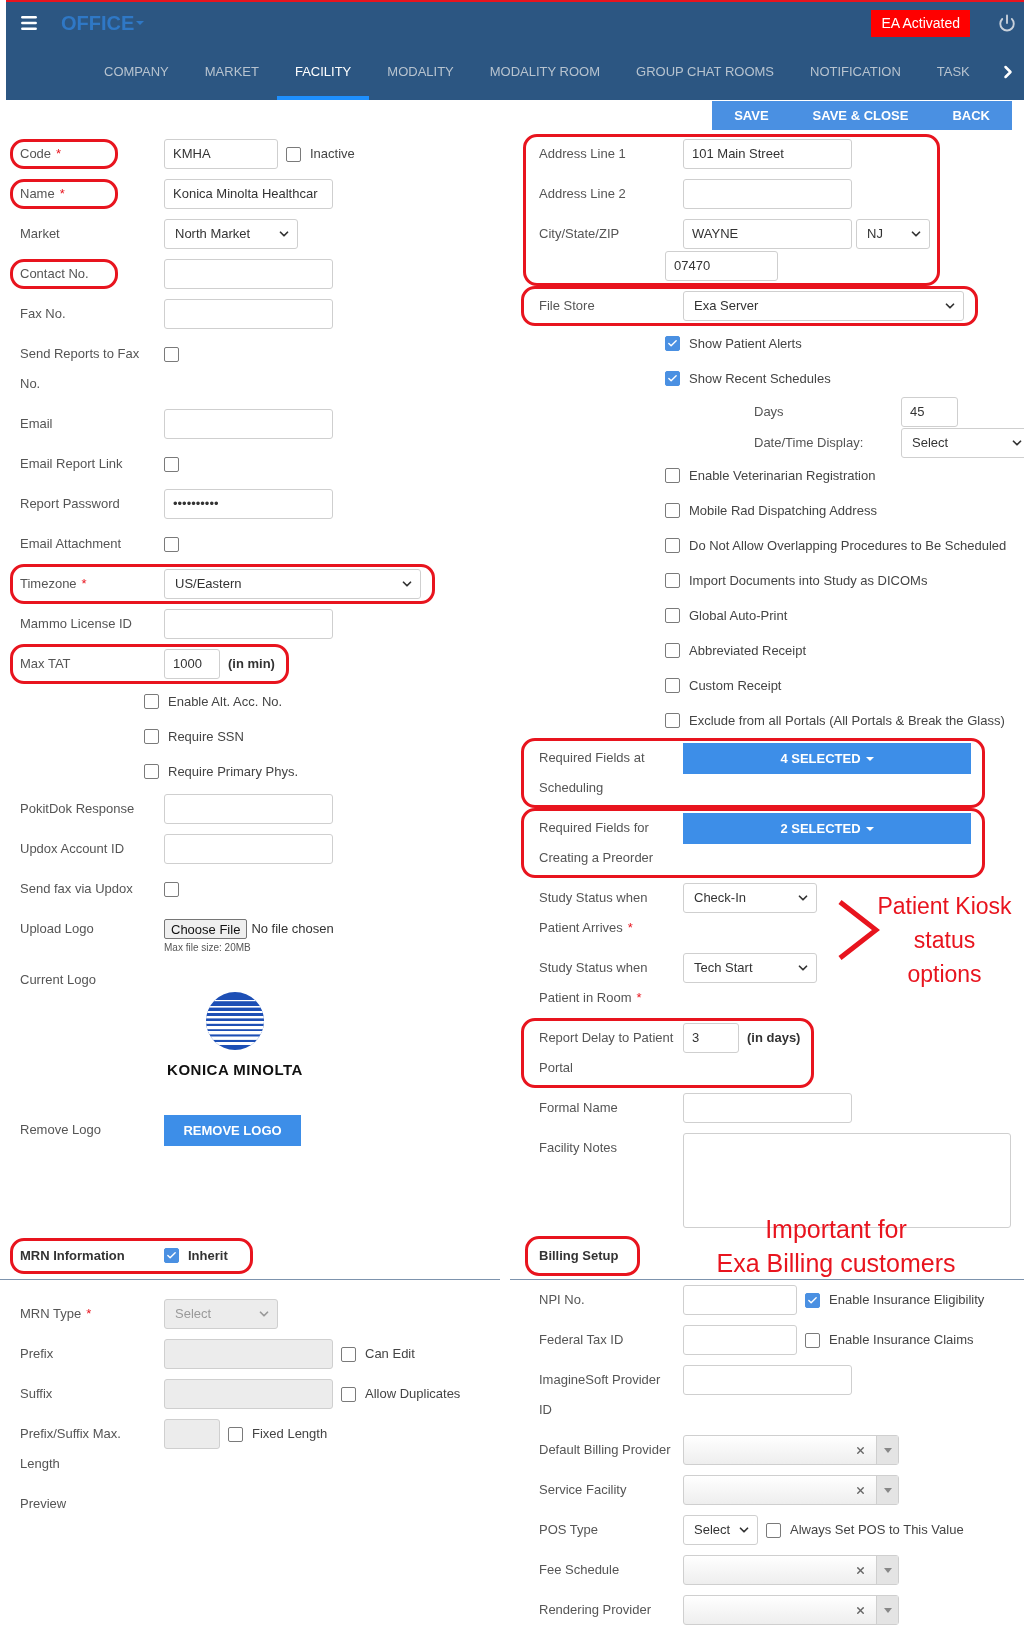 The image size is (1024, 1629). Describe the element at coordinates (58, 980) in the screenshot. I see `field-label: Current Logo` at that location.